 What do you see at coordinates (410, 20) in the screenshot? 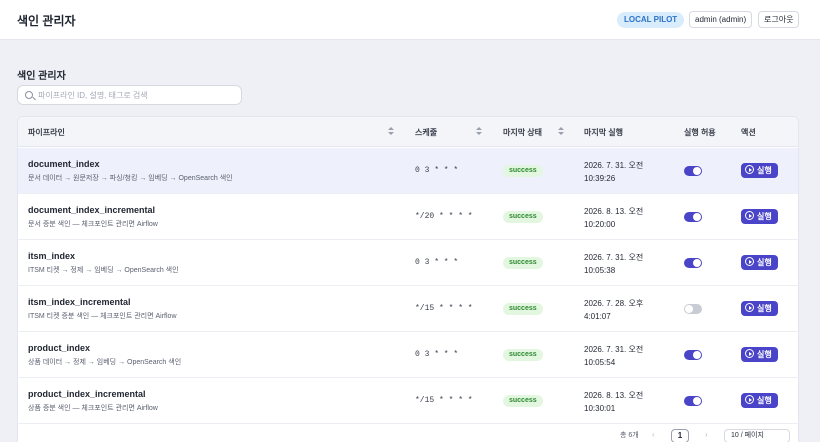
I see `top-bar: 색인 관리자 LOCAL PILOT admin (admin) 로그아웃` at bounding box center [410, 20].